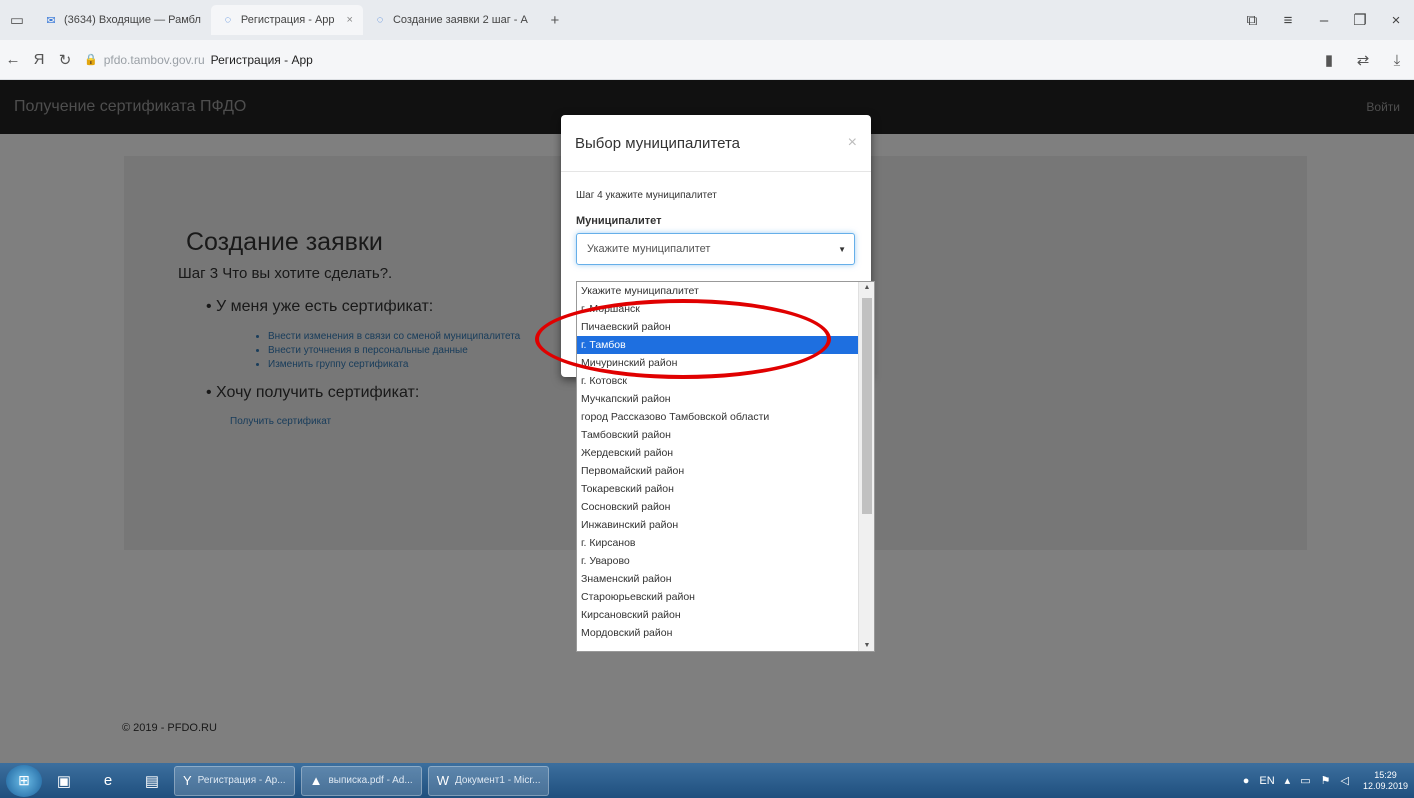 The height and width of the screenshot is (798, 1414). Describe the element at coordinates (39, 59) in the screenshot. I see `yandex-logo: Я` at that location.